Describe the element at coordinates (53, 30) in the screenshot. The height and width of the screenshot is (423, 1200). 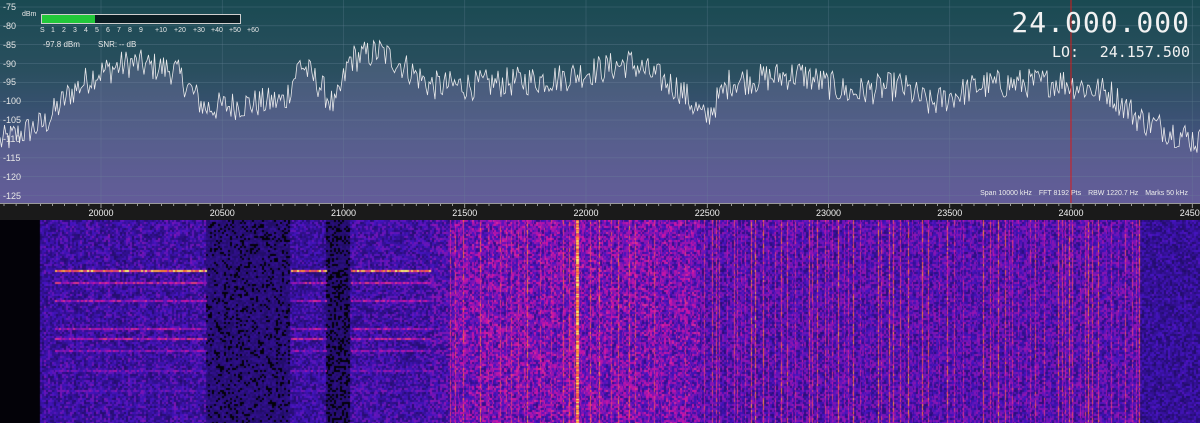
I see `s-meter-tick: 1` at that location.